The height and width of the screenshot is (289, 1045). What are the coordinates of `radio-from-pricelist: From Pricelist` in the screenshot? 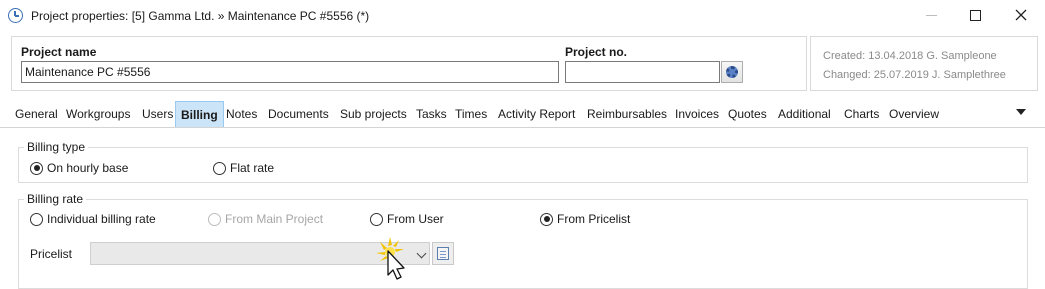 It's located at (585, 219).